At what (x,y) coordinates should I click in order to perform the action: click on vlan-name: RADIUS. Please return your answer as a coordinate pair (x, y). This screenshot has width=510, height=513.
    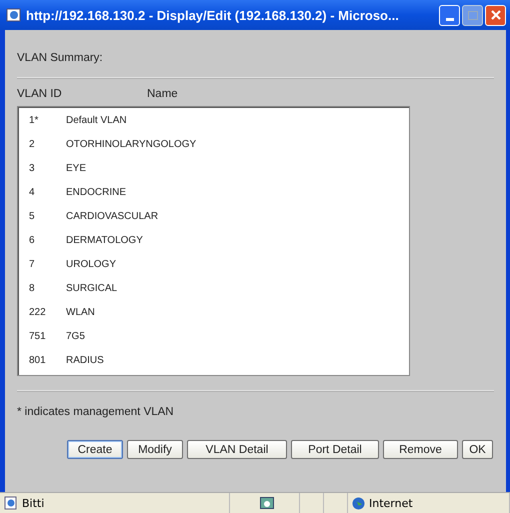
    Looking at the image, I should click on (85, 360).